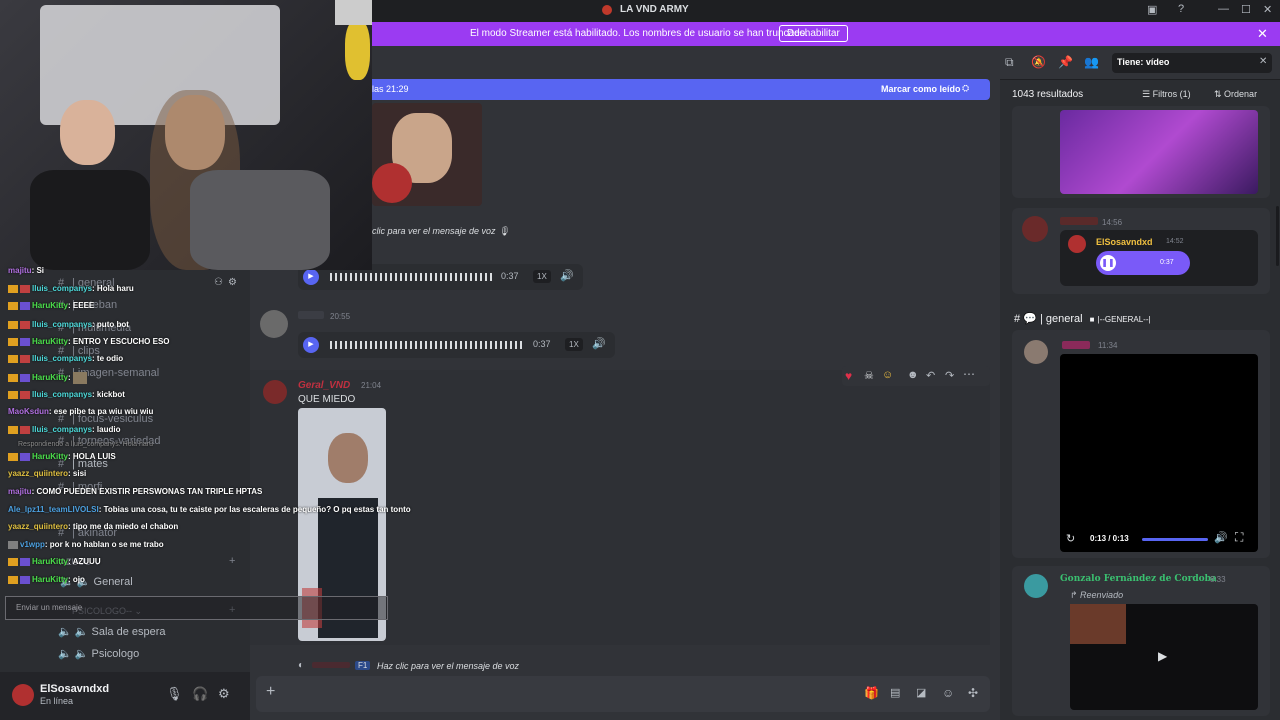 The width and height of the screenshot is (1280, 720). I want to click on emoji-icon: ☺, so click(948, 693).